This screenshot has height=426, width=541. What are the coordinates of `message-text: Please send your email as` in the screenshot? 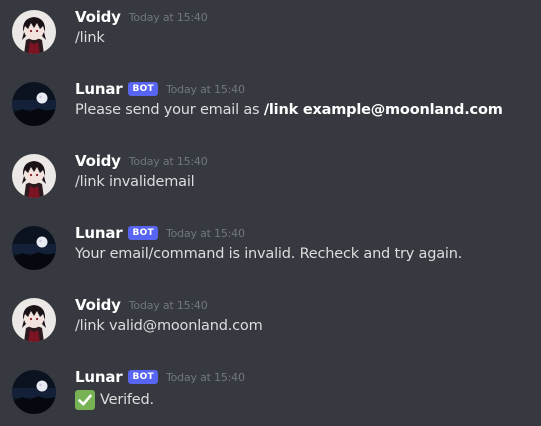 It's located at (169, 110).